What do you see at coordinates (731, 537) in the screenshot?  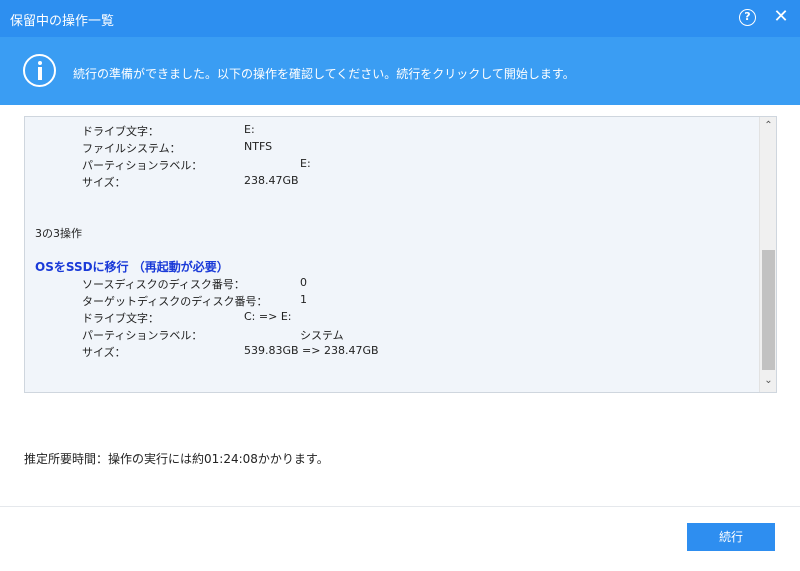 I see `continue-button: 続行` at bounding box center [731, 537].